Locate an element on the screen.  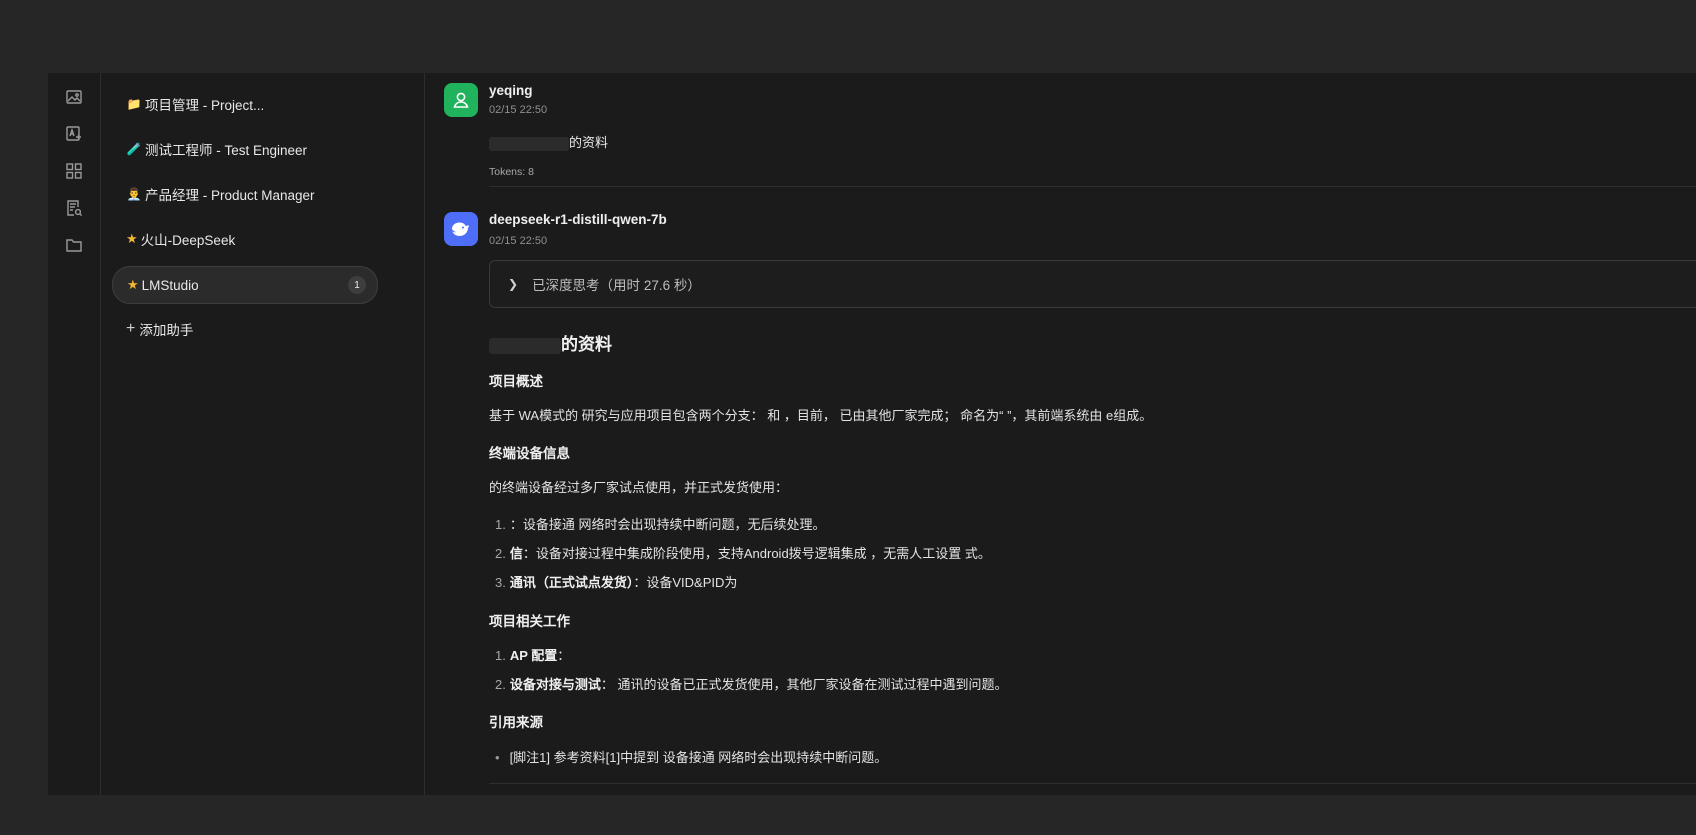
list-number: 3. is located at coordinates (500, 582).